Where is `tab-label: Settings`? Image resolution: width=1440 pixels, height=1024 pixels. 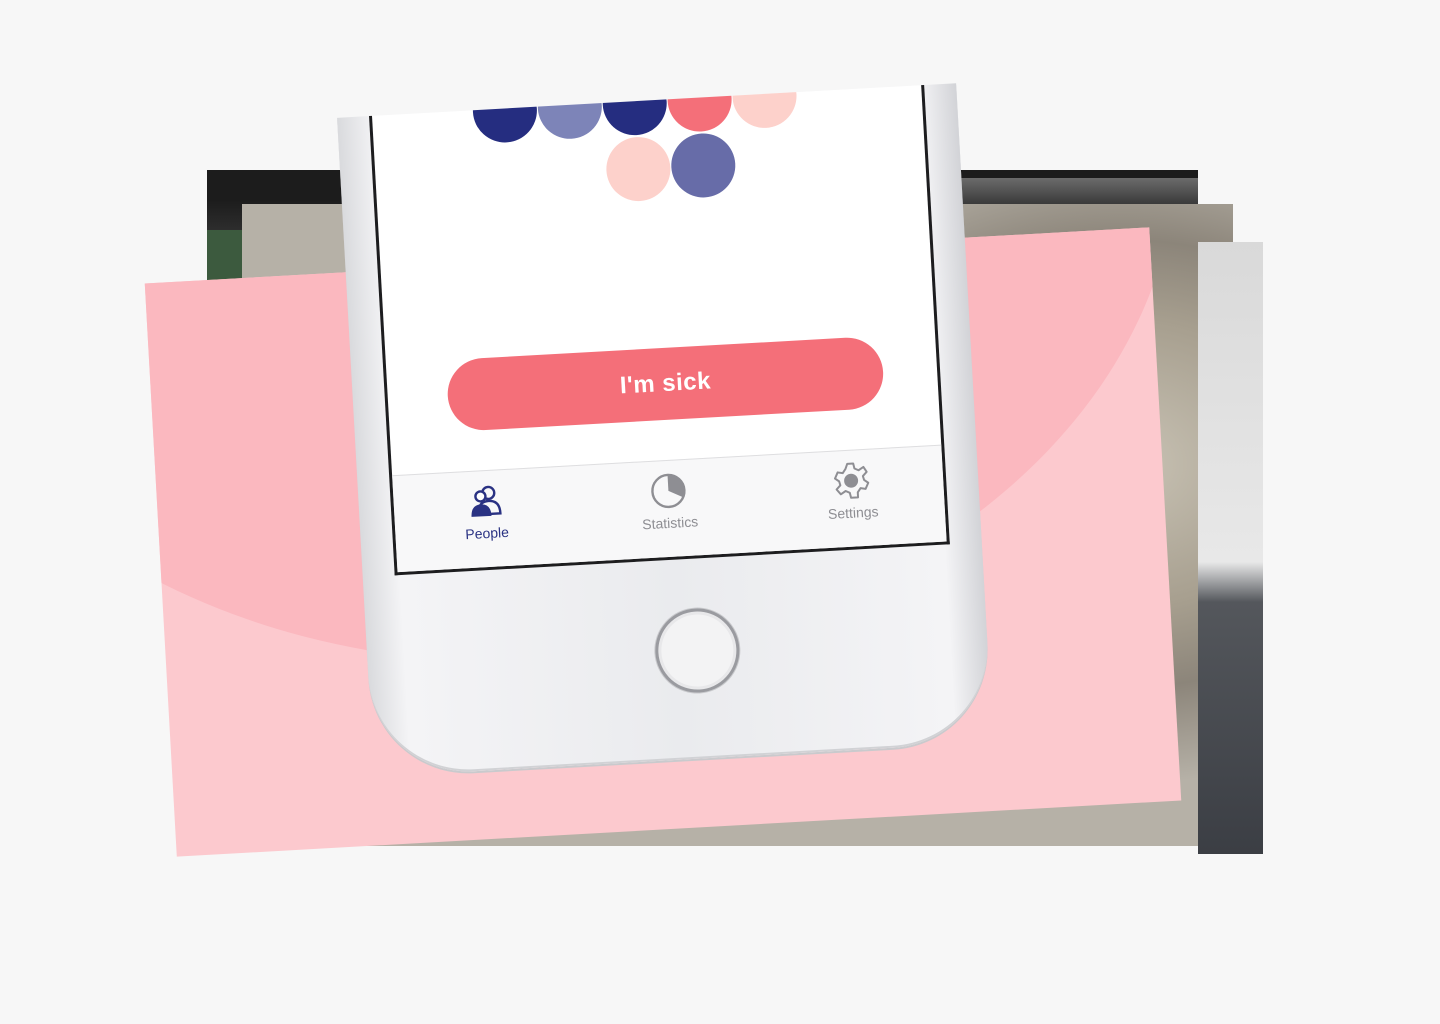 tab-label: Settings is located at coordinates (853, 513).